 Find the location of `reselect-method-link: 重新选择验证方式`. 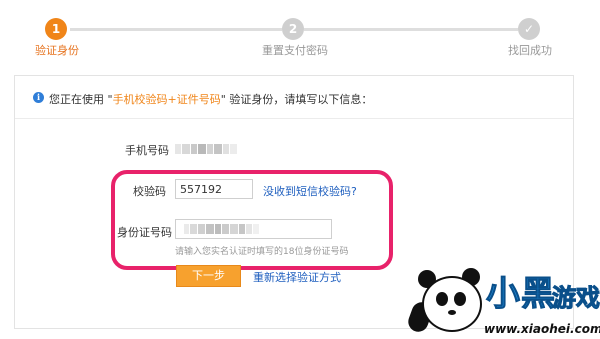

reselect-method-link: 重新选择验证方式 is located at coordinates (297, 277).